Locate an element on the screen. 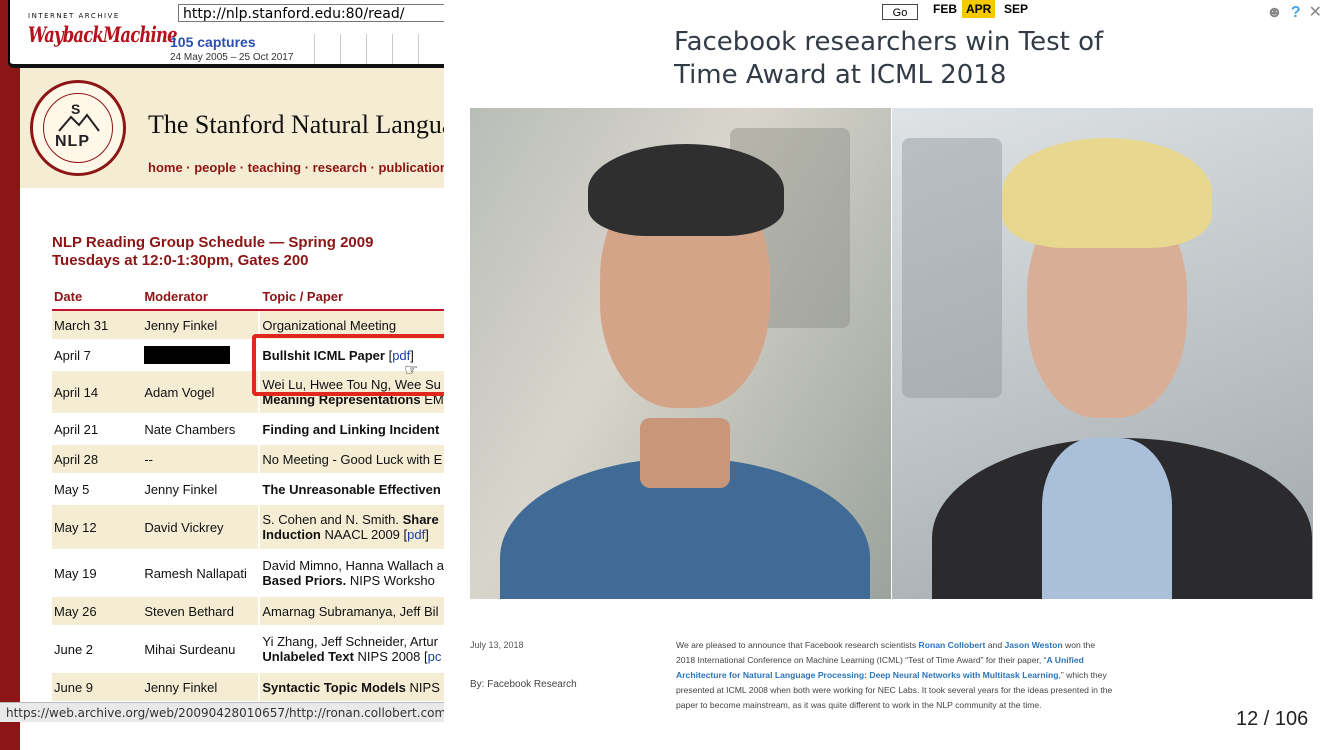 The image size is (1334, 750). slide-counter: 12 / 106 is located at coordinates (1272, 719).